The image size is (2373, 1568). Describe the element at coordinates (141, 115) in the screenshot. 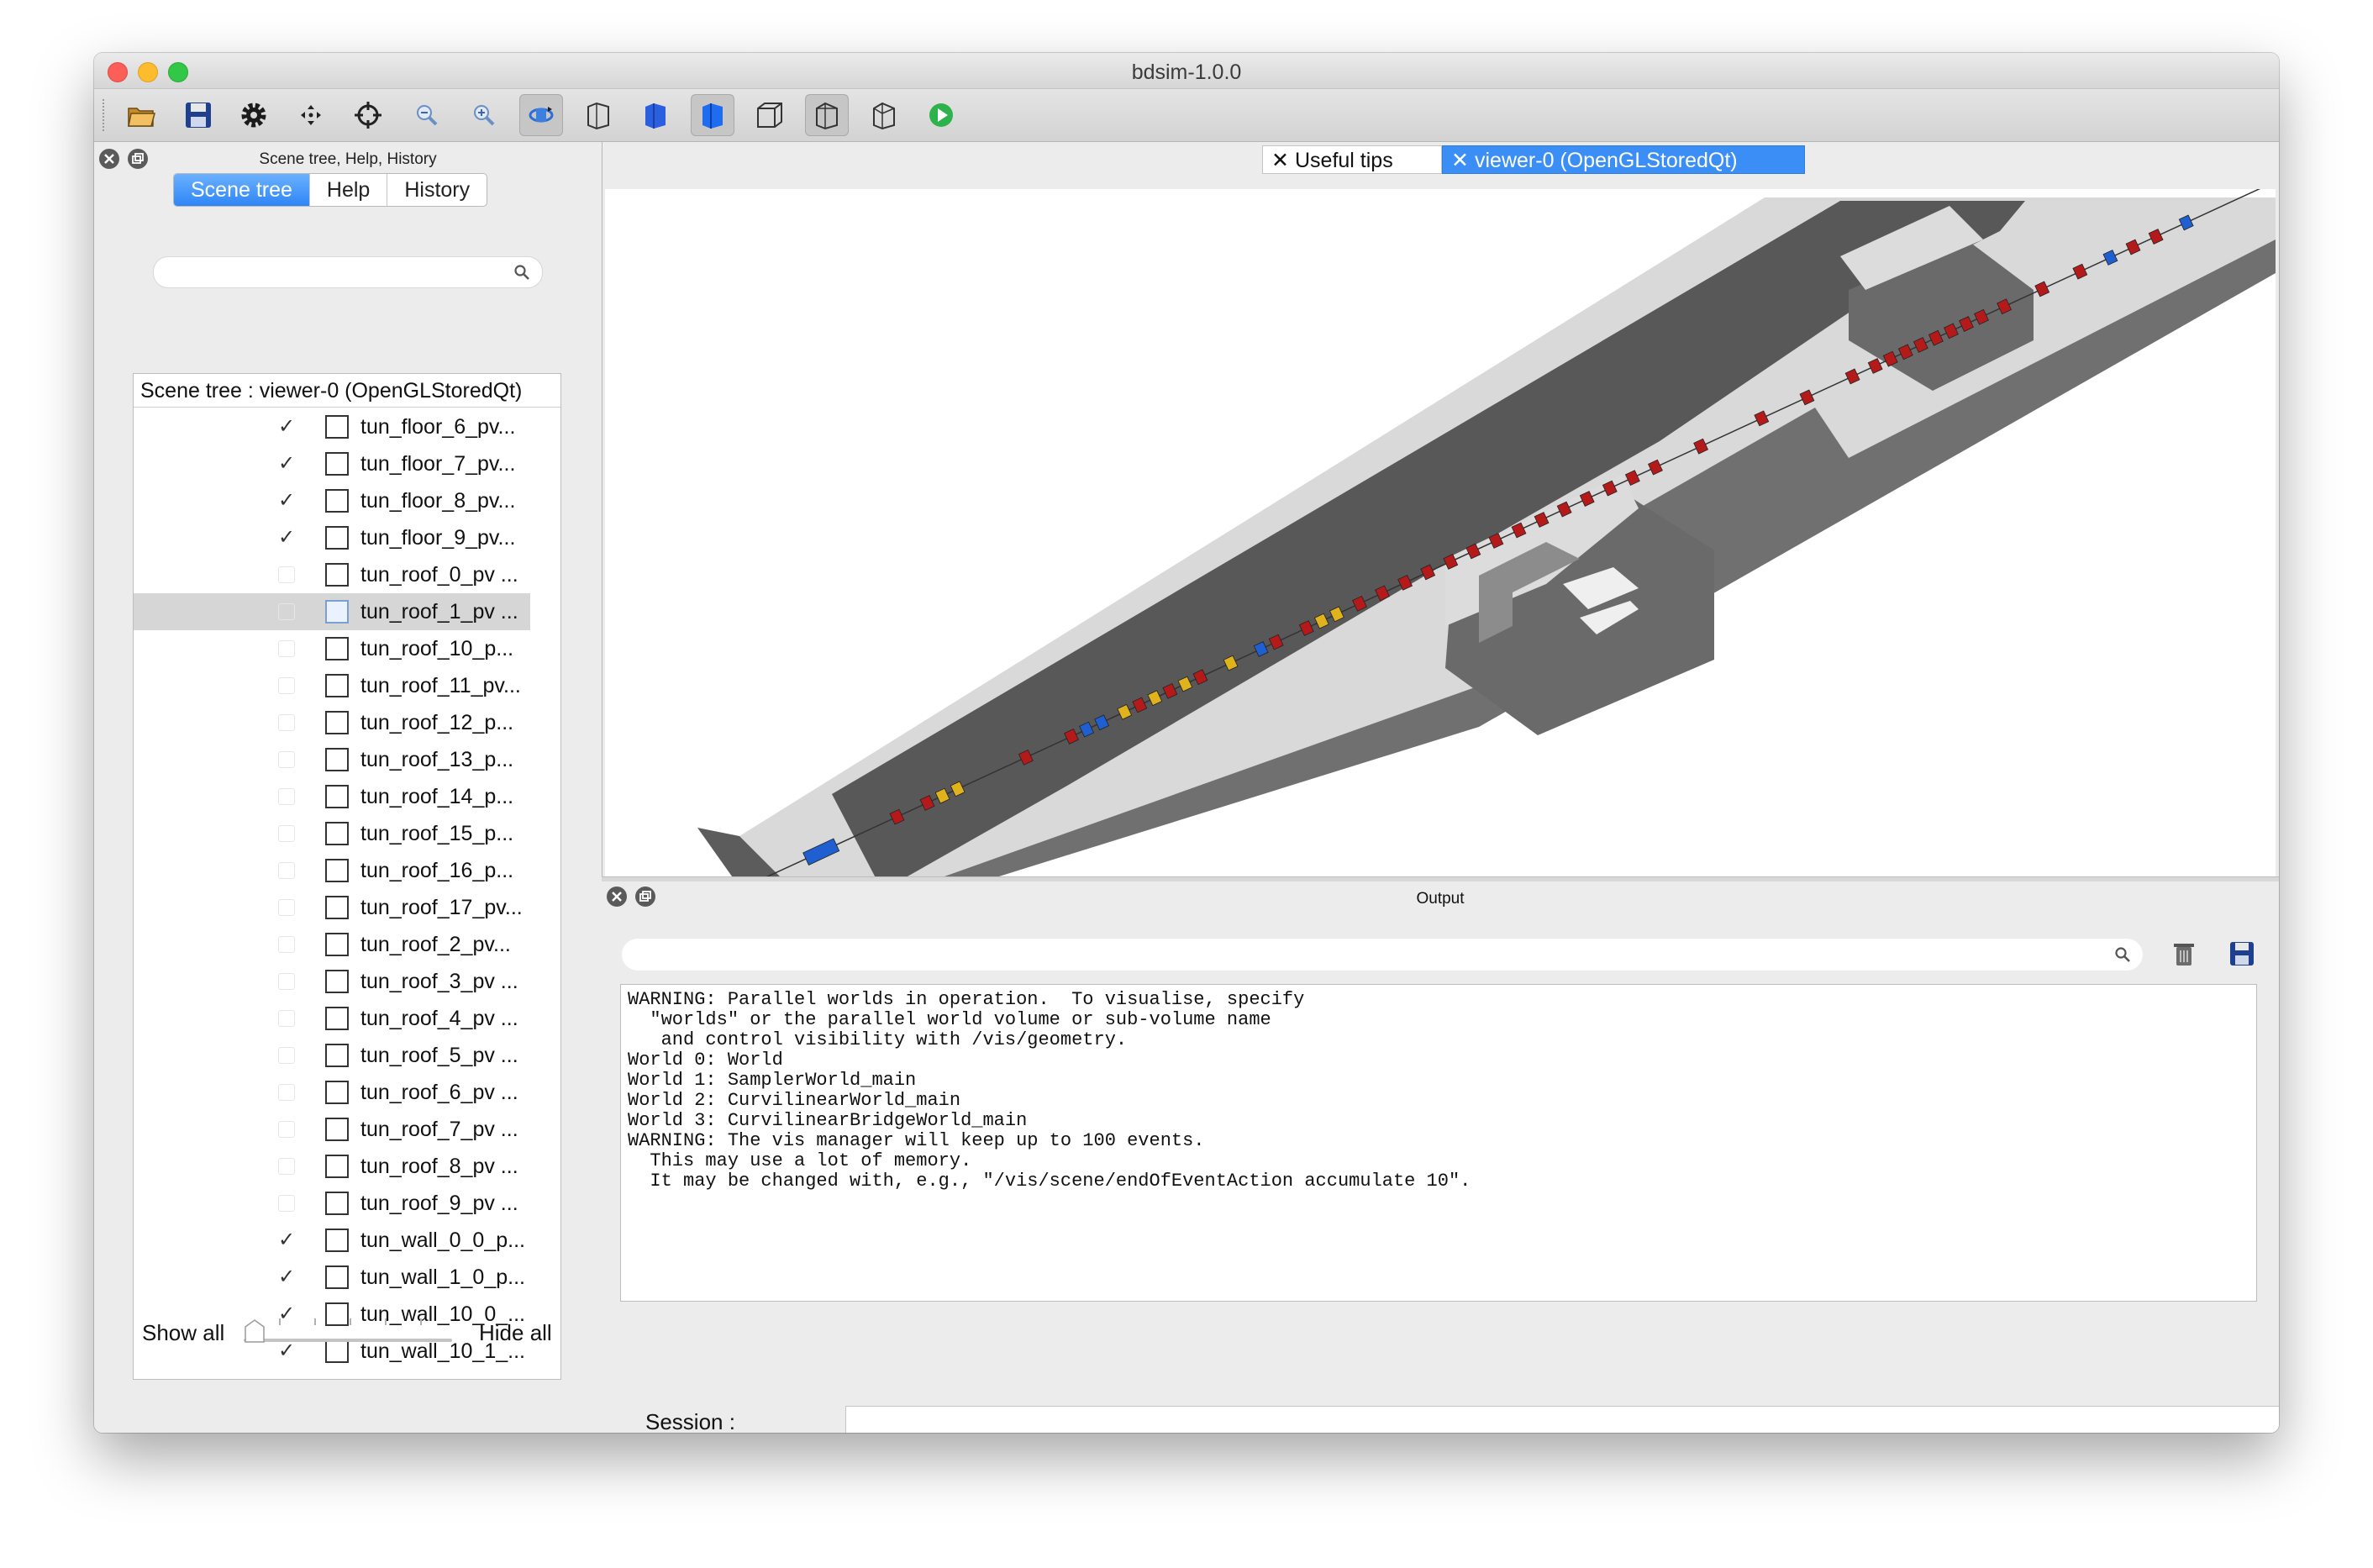

I see `open-button` at that location.